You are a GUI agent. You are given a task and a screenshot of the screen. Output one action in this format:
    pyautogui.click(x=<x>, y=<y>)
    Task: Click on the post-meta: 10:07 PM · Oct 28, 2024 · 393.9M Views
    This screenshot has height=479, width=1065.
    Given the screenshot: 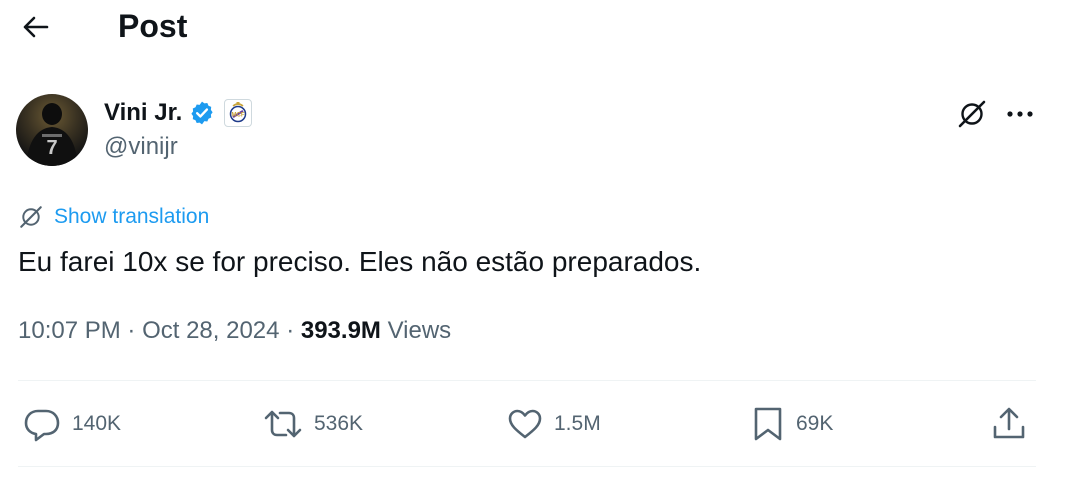 What is the action you would take?
    pyautogui.click(x=234, y=331)
    